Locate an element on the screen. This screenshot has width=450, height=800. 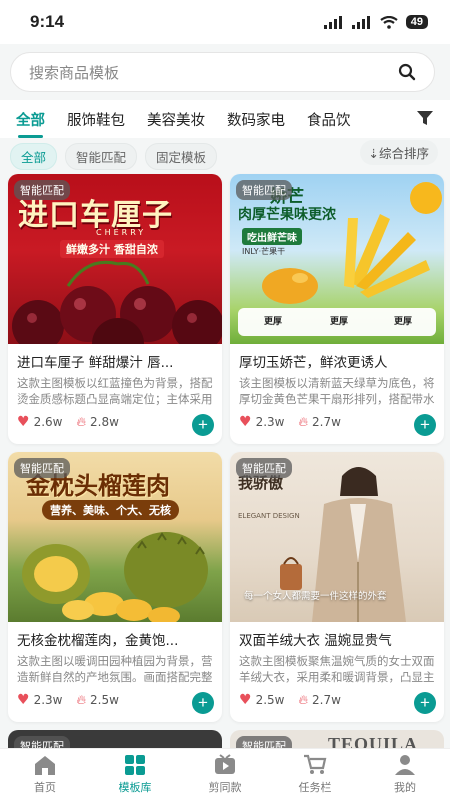
bottom-nav: 首页 模板库 剪同款 任务栏 我的 is located at coordinates (225, 774).